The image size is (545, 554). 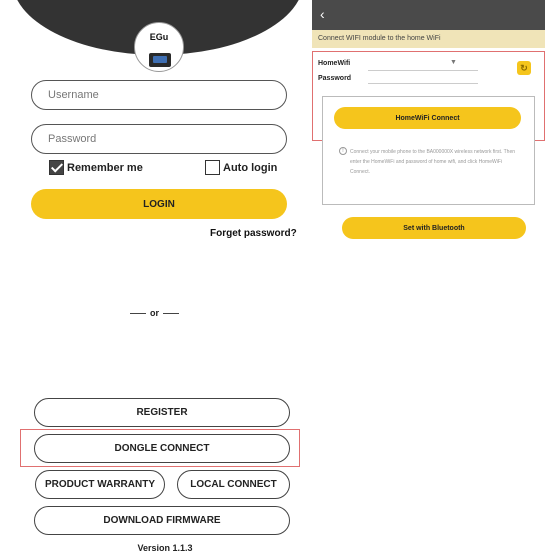 What do you see at coordinates (250, 167) in the screenshot?
I see `auto-login-label: Auto login` at bounding box center [250, 167].